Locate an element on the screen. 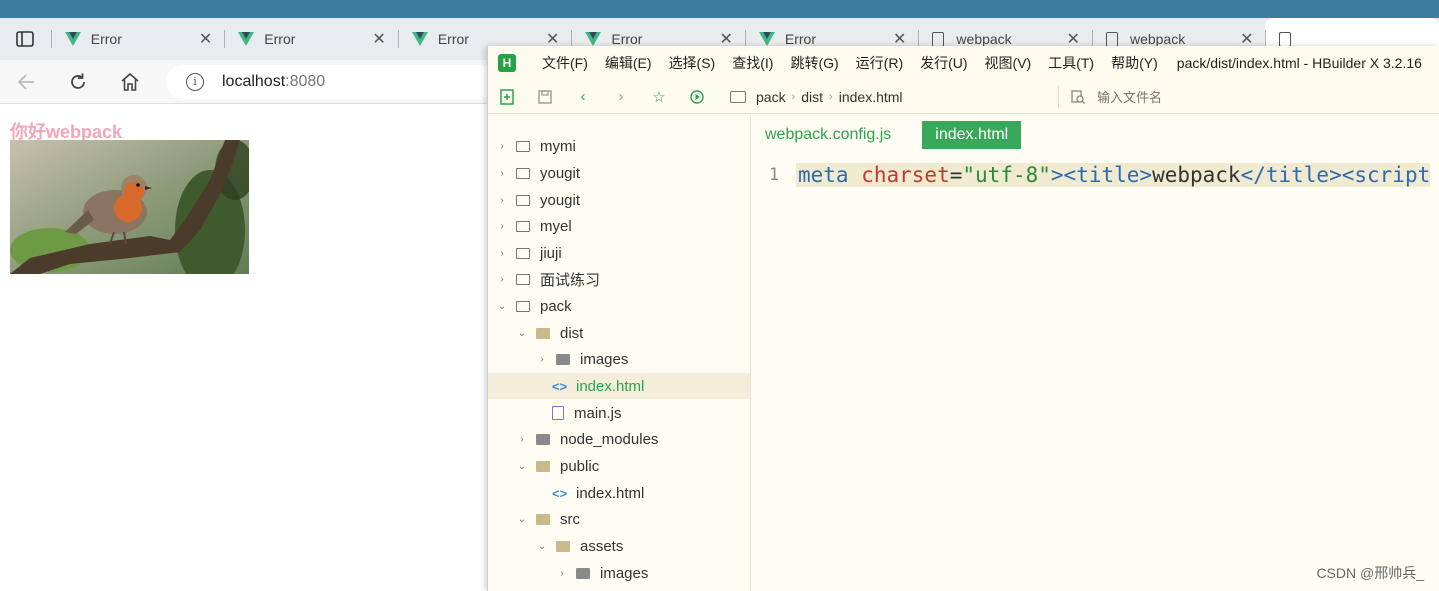 The width and height of the screenshot is (1439, 591). tab-label: Error is located at coordinates (453, 39).